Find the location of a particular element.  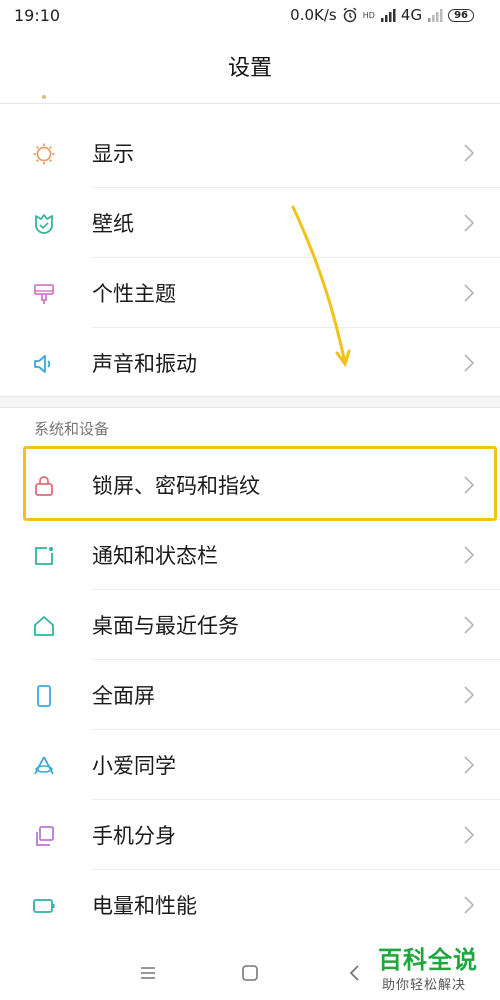

settings-item-display: 显示 is located at coordinates (250, 153).